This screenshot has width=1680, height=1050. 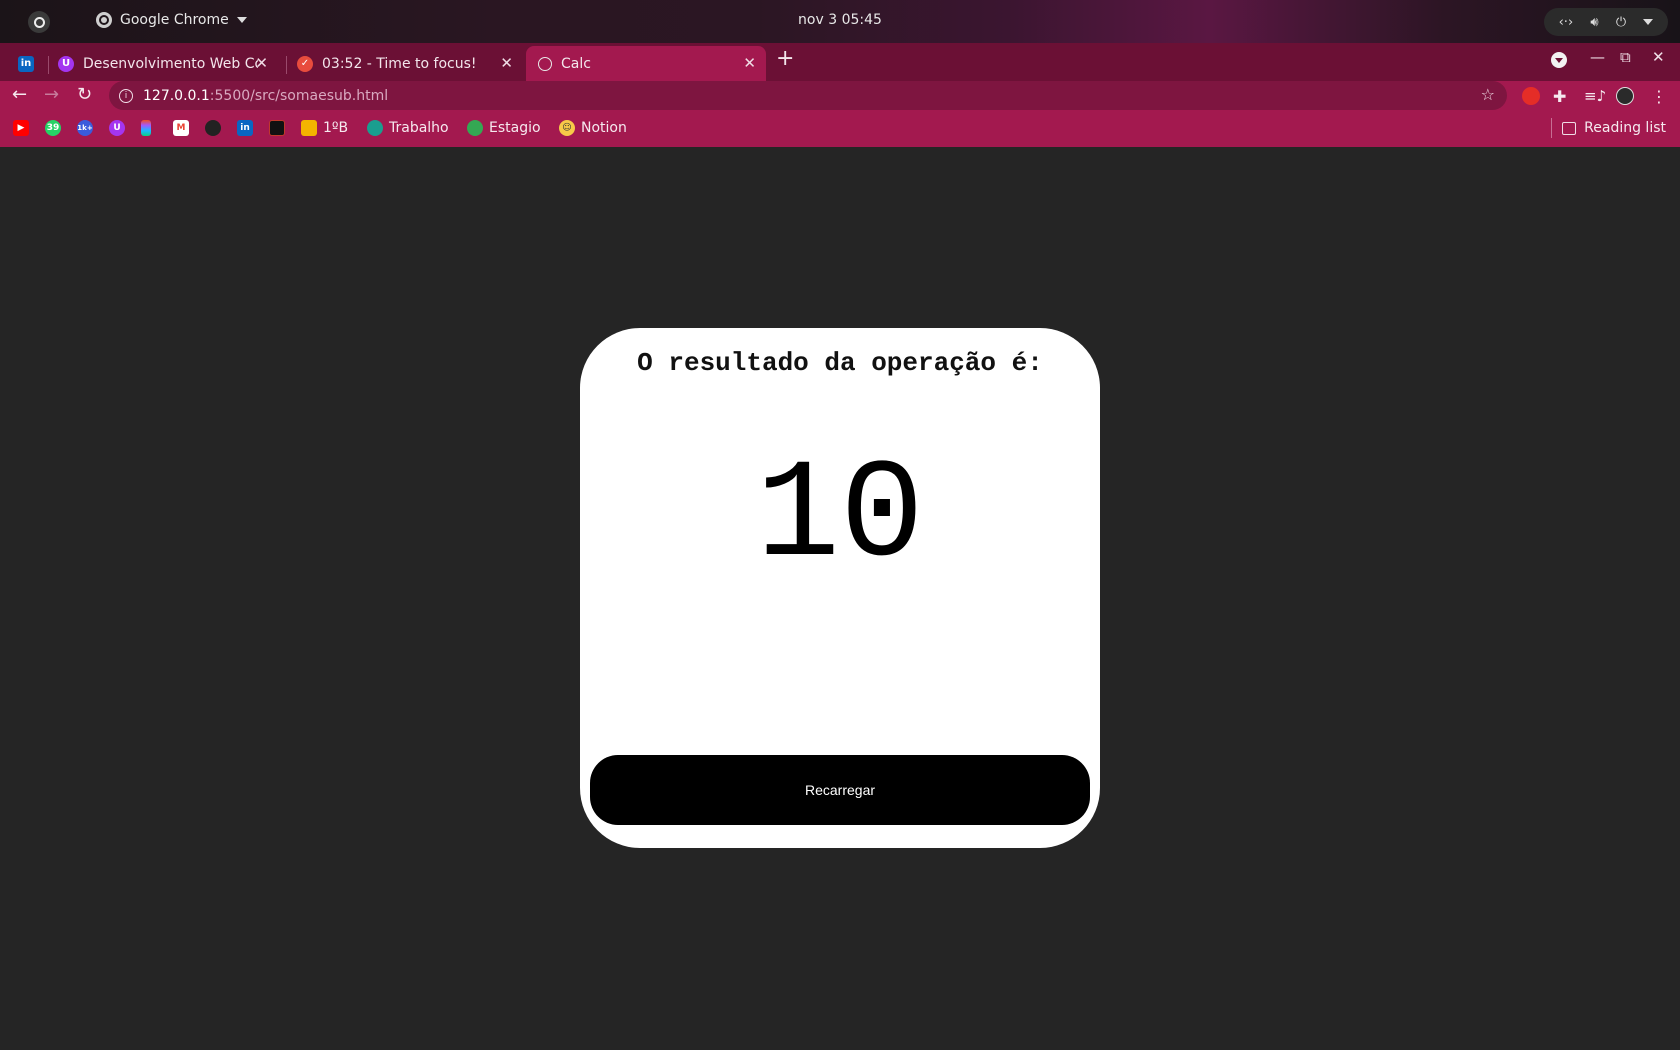 I want to click on bookmark-whatsapp: 39, so click(x=53, y=128).